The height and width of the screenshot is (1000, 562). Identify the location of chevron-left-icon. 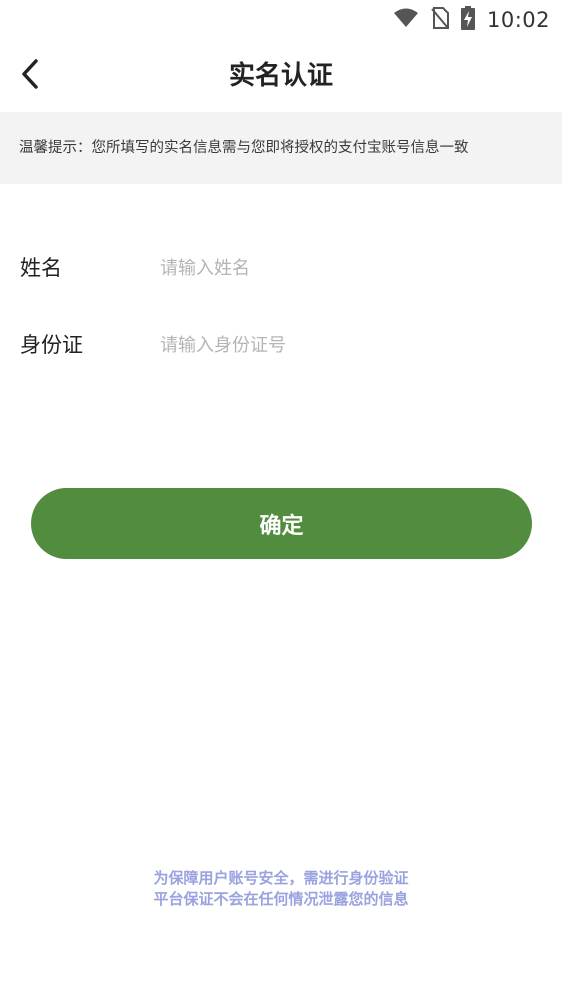
(30, 76).